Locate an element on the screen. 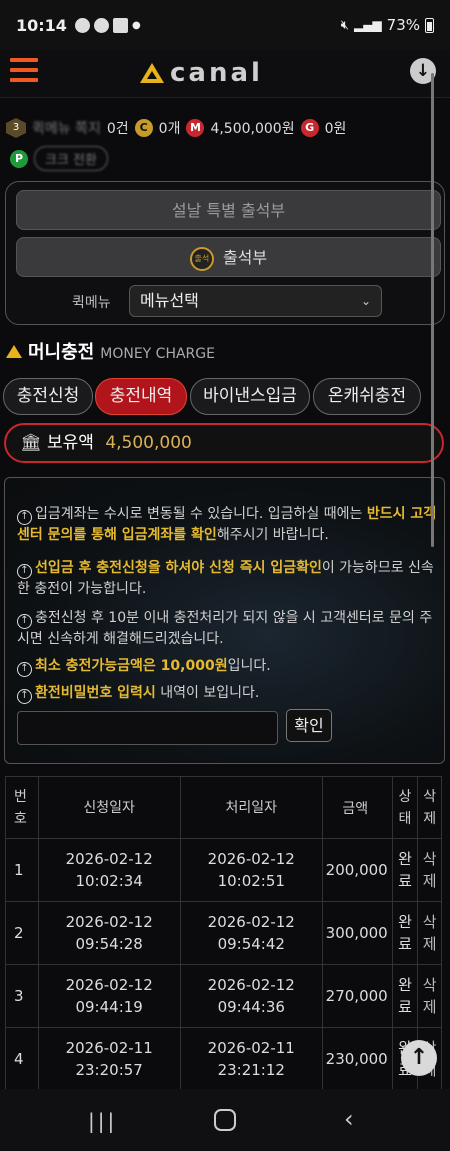  site-header: canal ↓ is located at coordinates (225, 74).